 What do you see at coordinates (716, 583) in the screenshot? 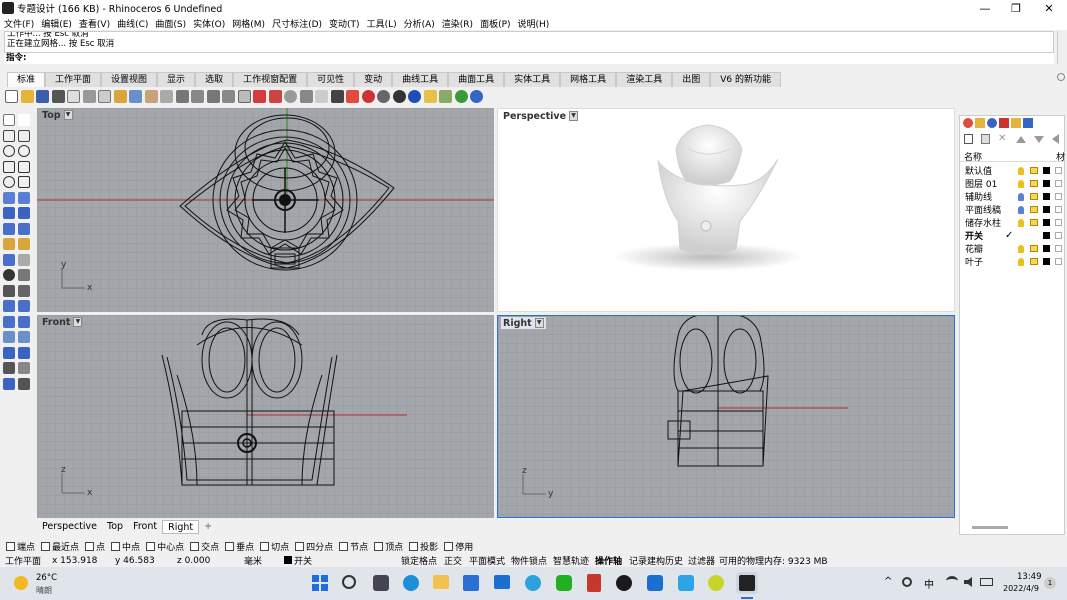
I see `app-ball-icon` at bounding box center [716, 583].